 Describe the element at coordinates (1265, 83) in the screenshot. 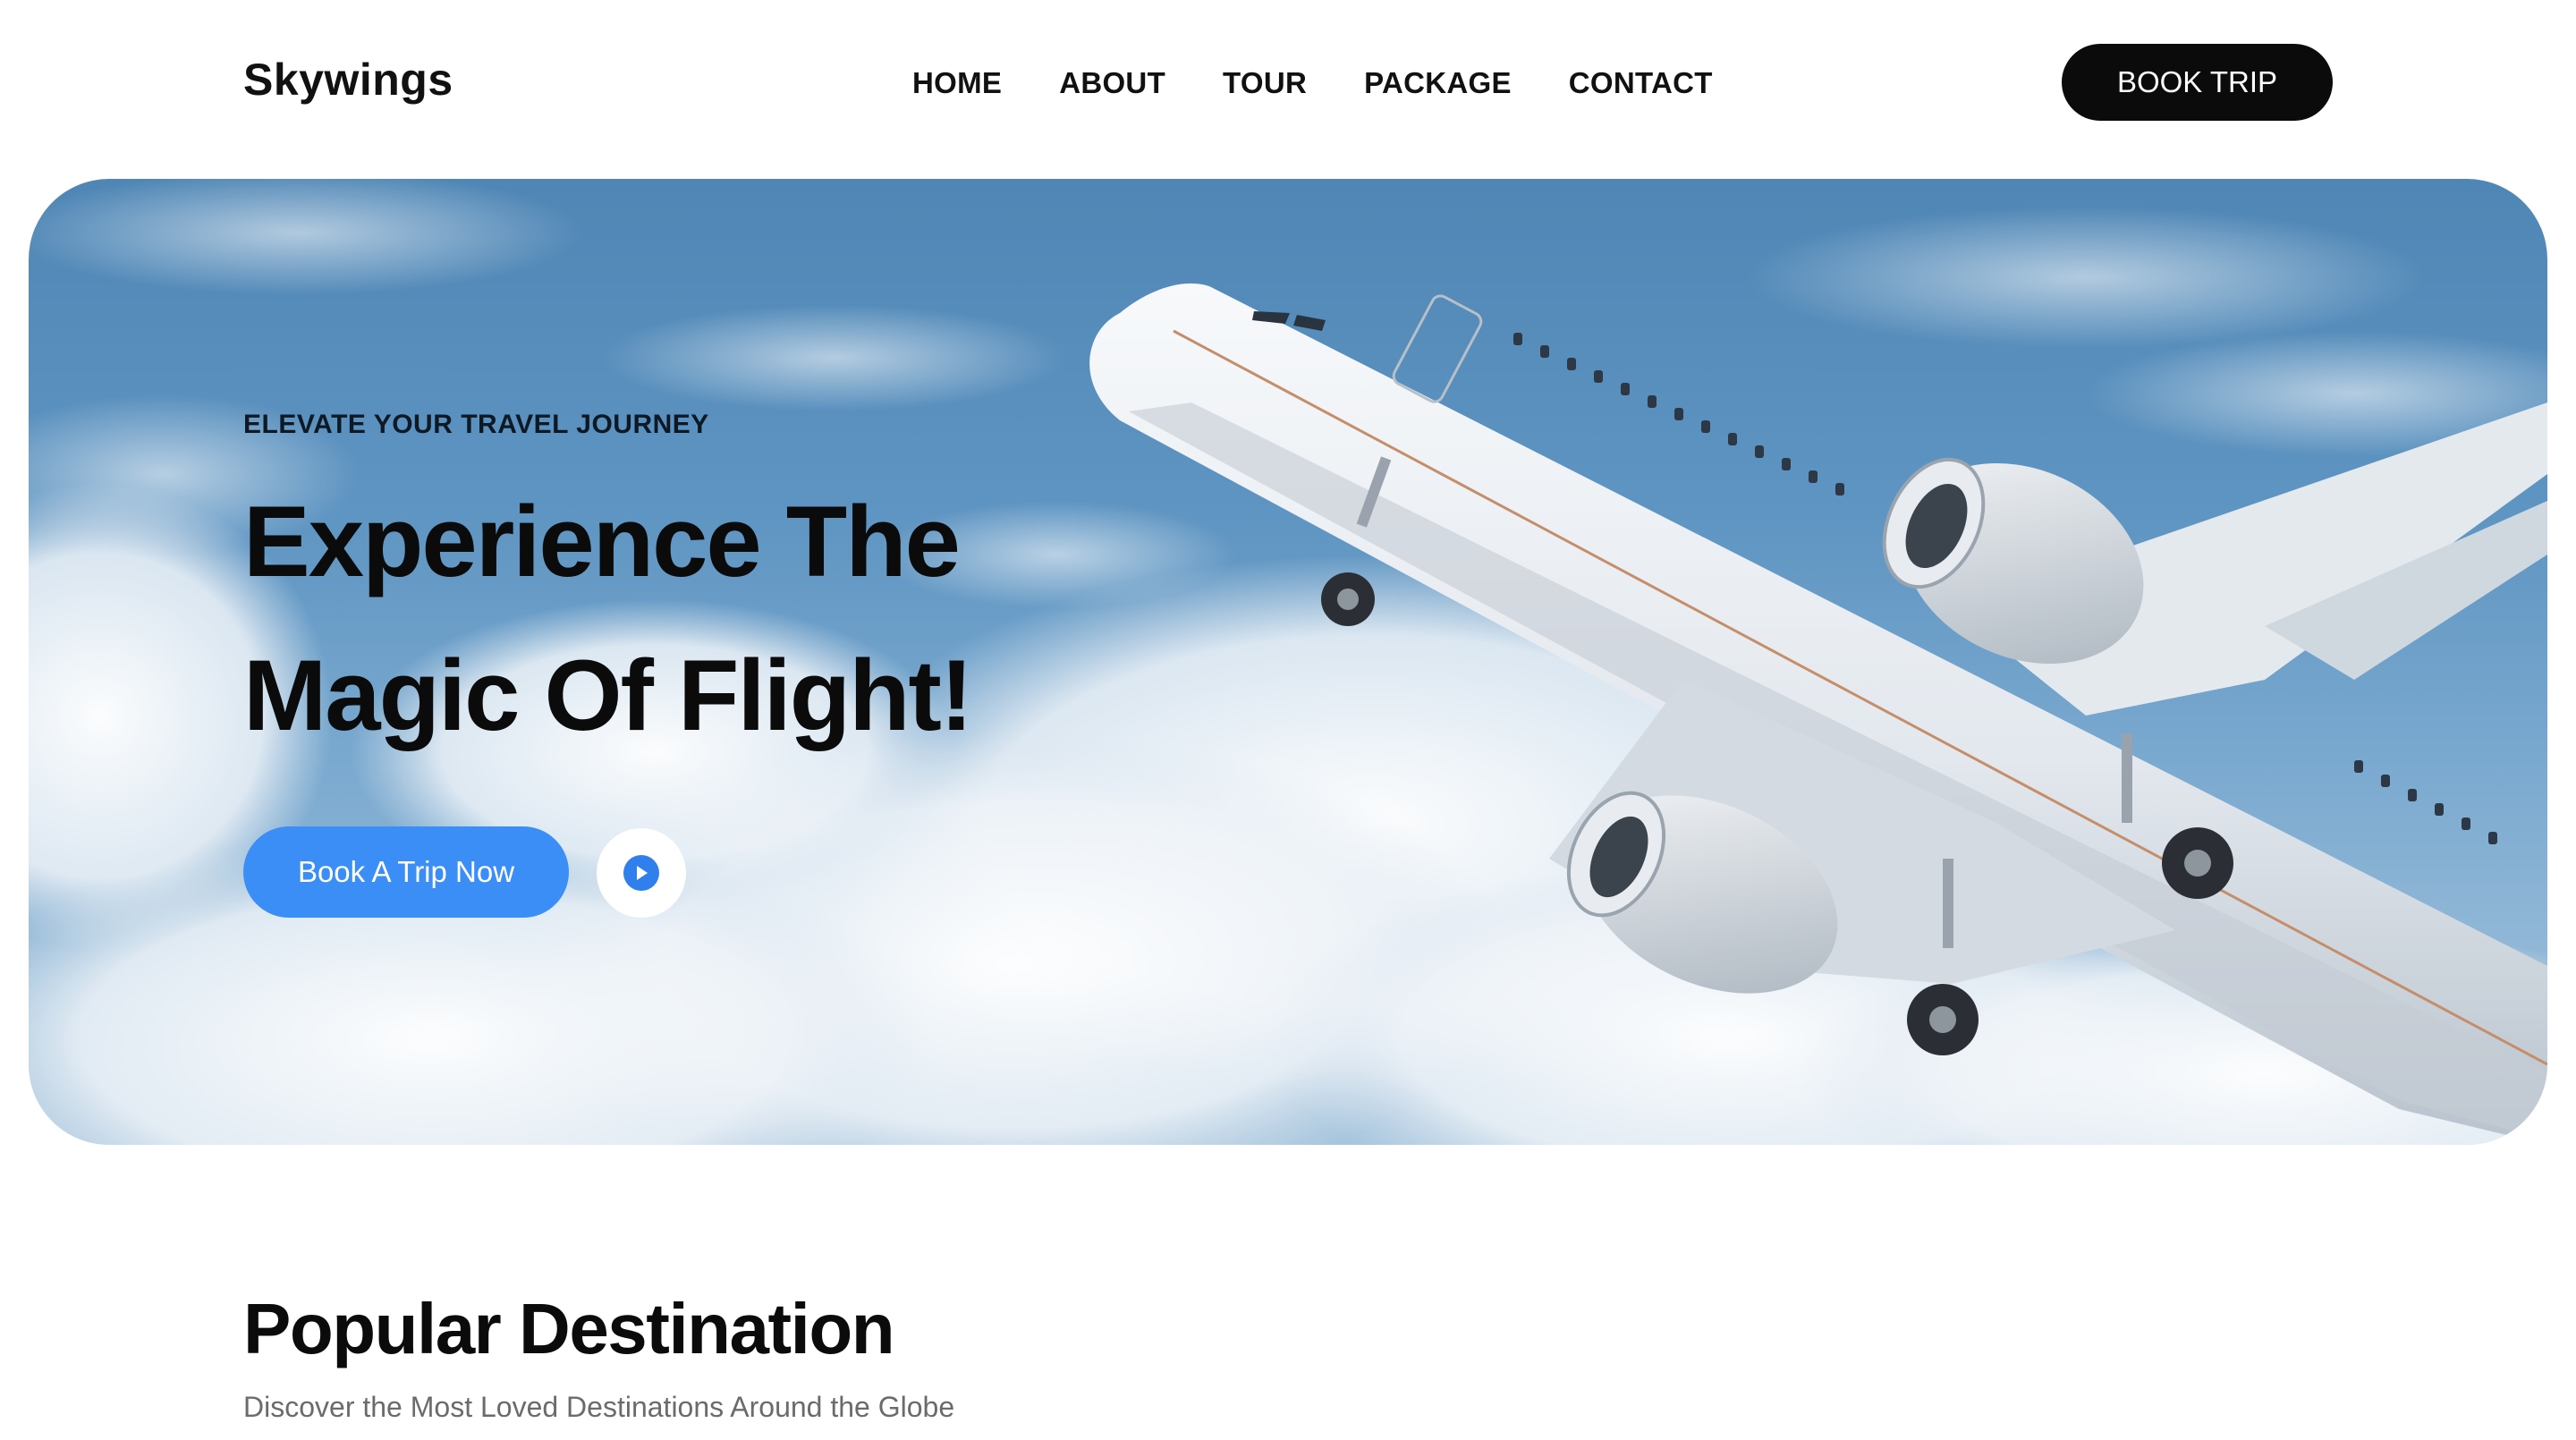

I see `nav-tour: TOUR` at that location.